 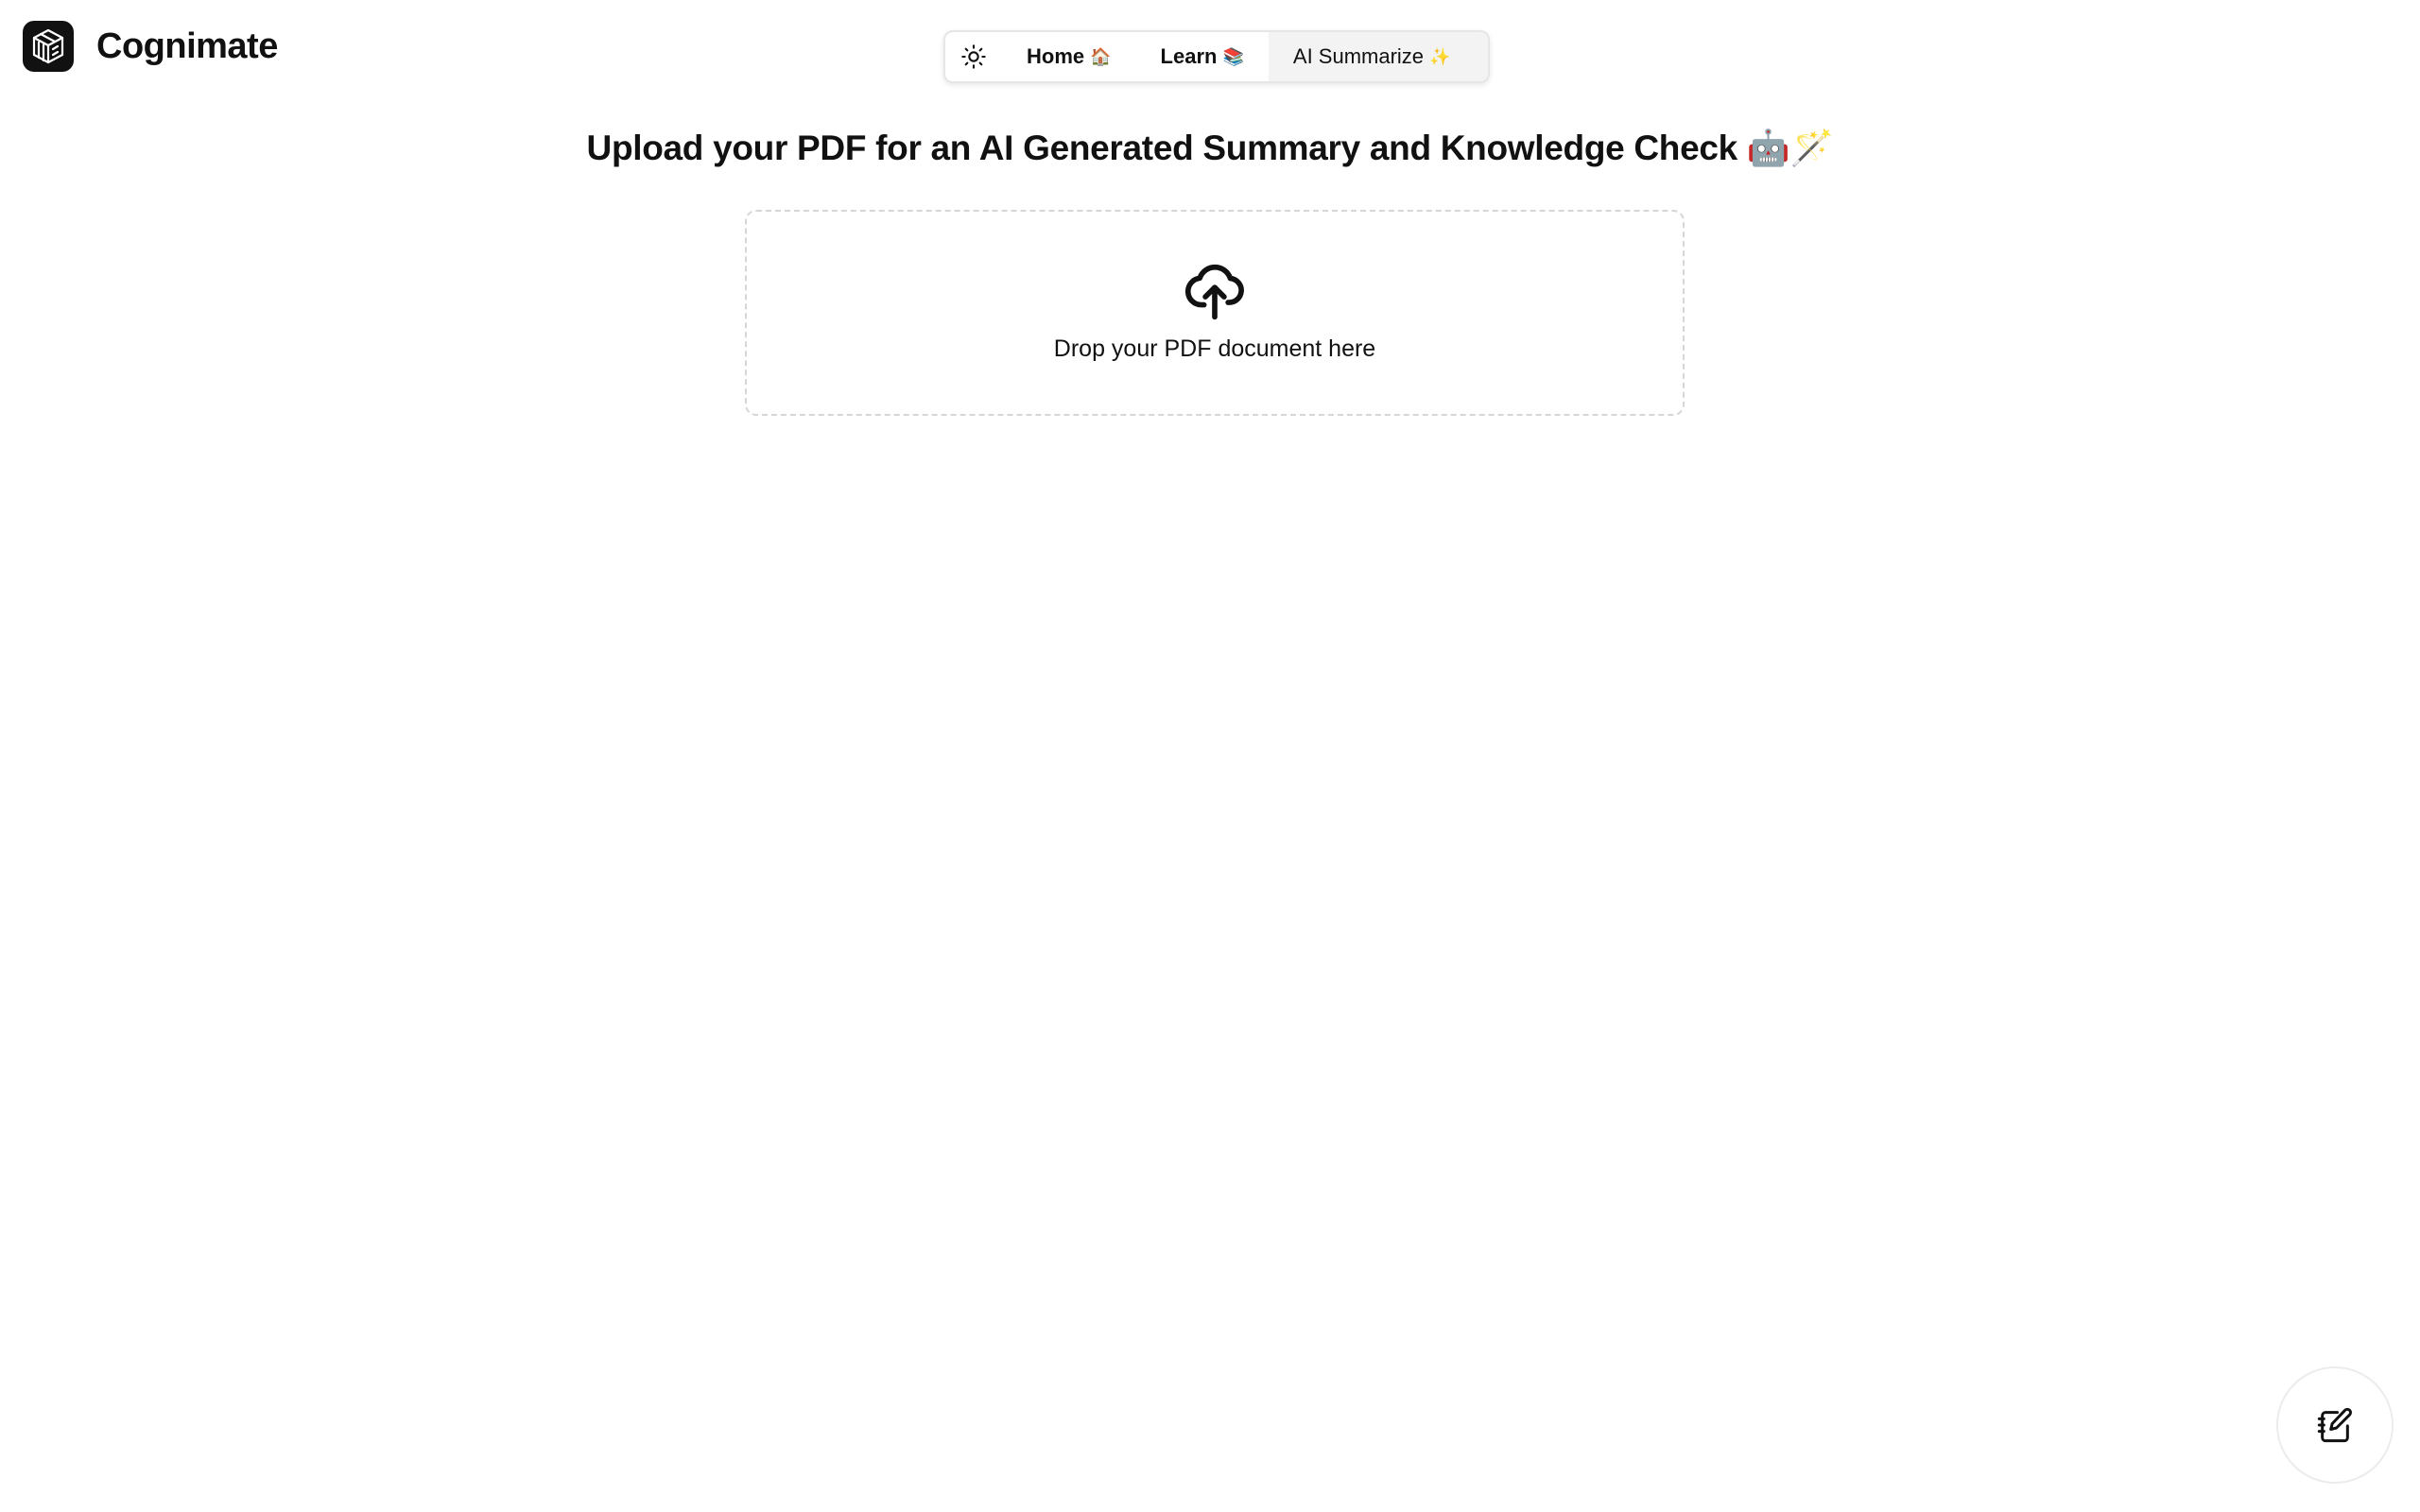 I want to click on pdf-dropzone: Drop your PDF document here, so click(x=1215, y=313).